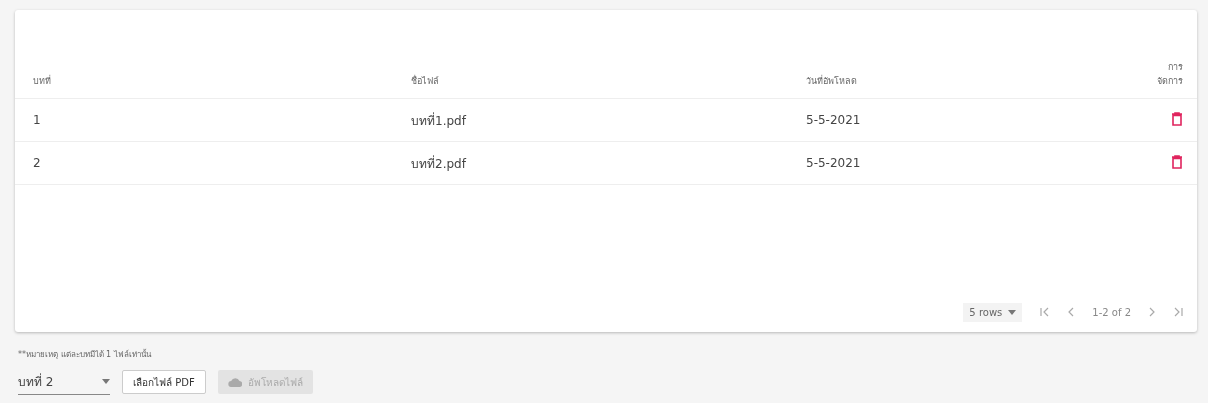 The width and height of the screenshot is (1208, 403). What do you see at coordinates (986, 312) in the screenshot?
I see `rows-per-page-text: 5 rows` at bounding box center [986, 312].